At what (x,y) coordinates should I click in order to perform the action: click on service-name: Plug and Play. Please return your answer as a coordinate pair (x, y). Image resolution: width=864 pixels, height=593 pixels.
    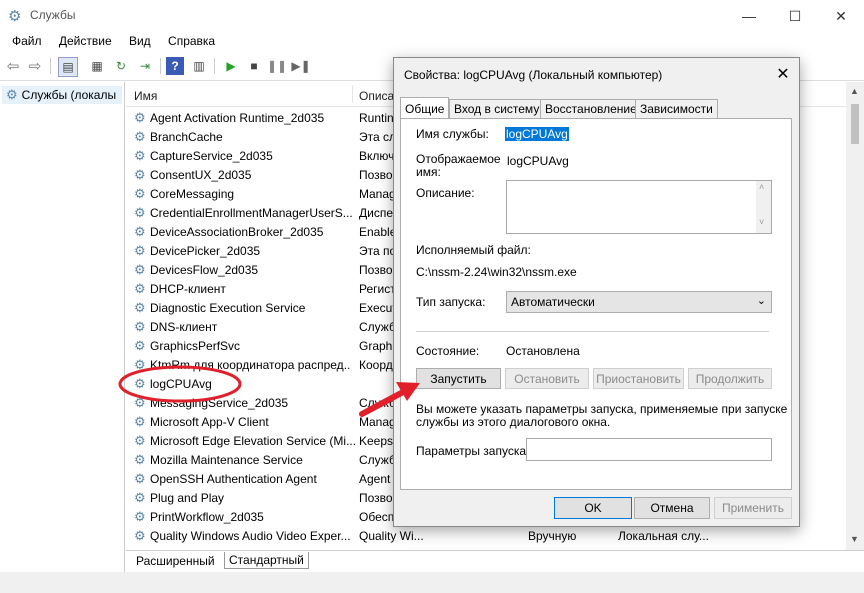
    Looking at the image, I should click on (187, 498).